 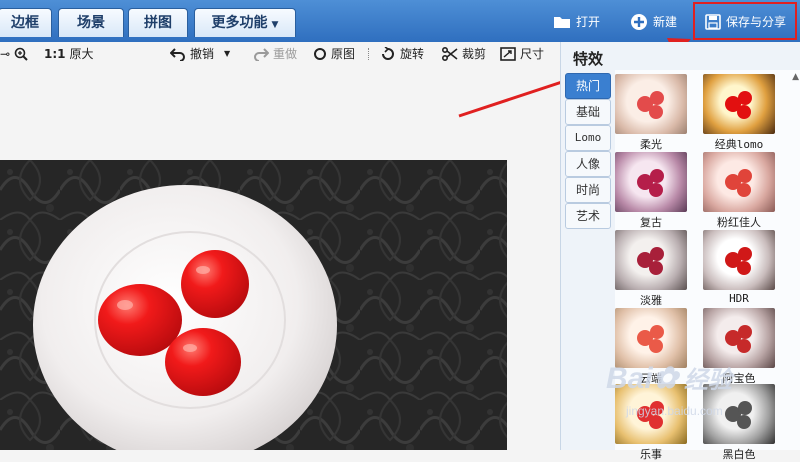 What do you see at coordinates (739, 454) in the screenshot?
I see `effect-name: 黑白色` at bounding box center [739, 454].